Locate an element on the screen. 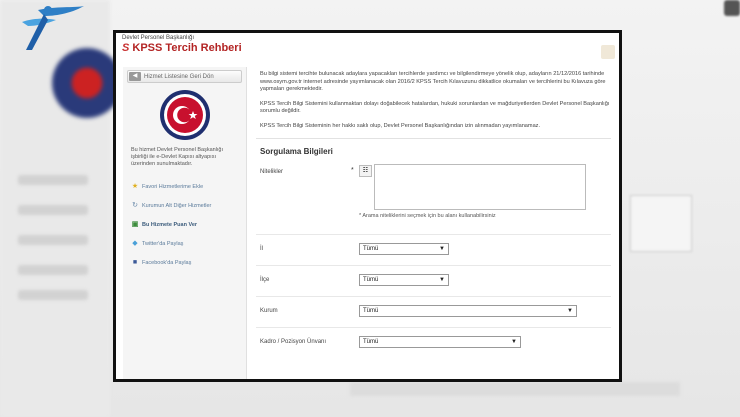 The width and height of the screenshot is (740, 417). nitelikler-label: Nitelikler is located at coordinates (272, 172).